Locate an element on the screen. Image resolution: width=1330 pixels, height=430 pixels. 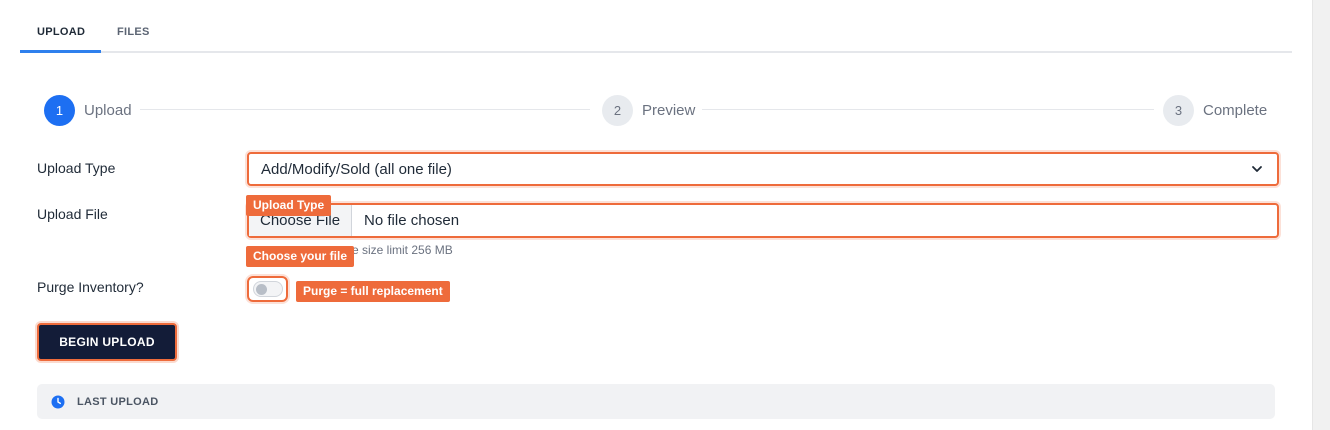
file-status-text: No file chosen is located at coordinates (412, 220).